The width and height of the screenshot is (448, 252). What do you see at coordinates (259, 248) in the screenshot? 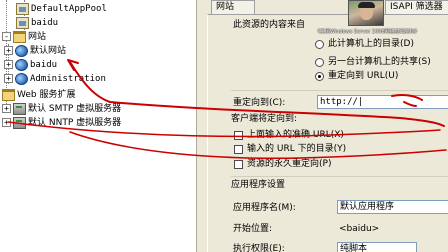
I see `execute-permissions-label: 执行权限(E):` at bounding box center [259, 248].